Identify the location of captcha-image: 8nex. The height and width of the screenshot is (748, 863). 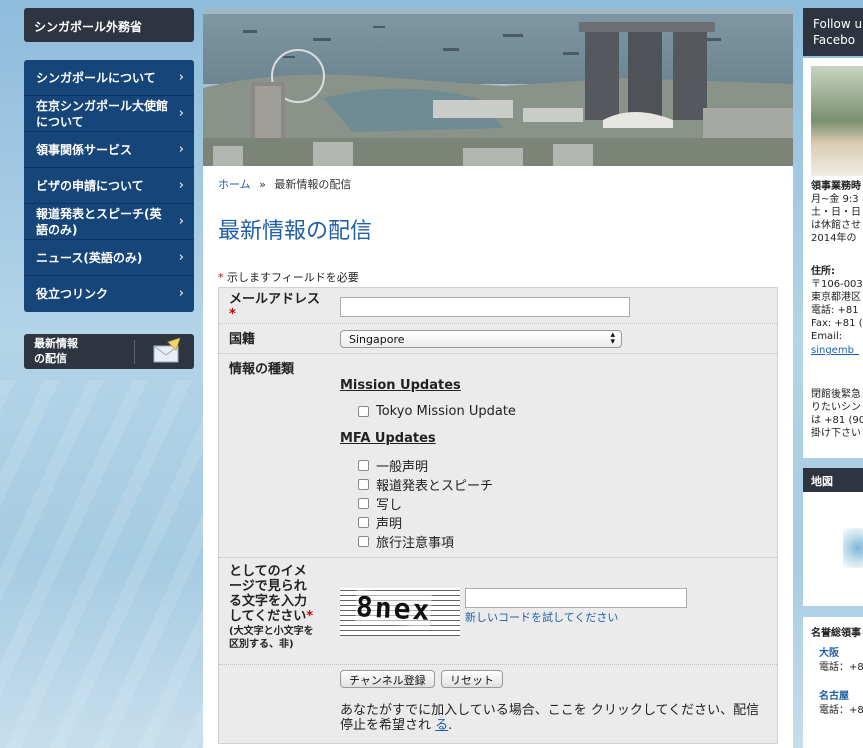
(400, 612).